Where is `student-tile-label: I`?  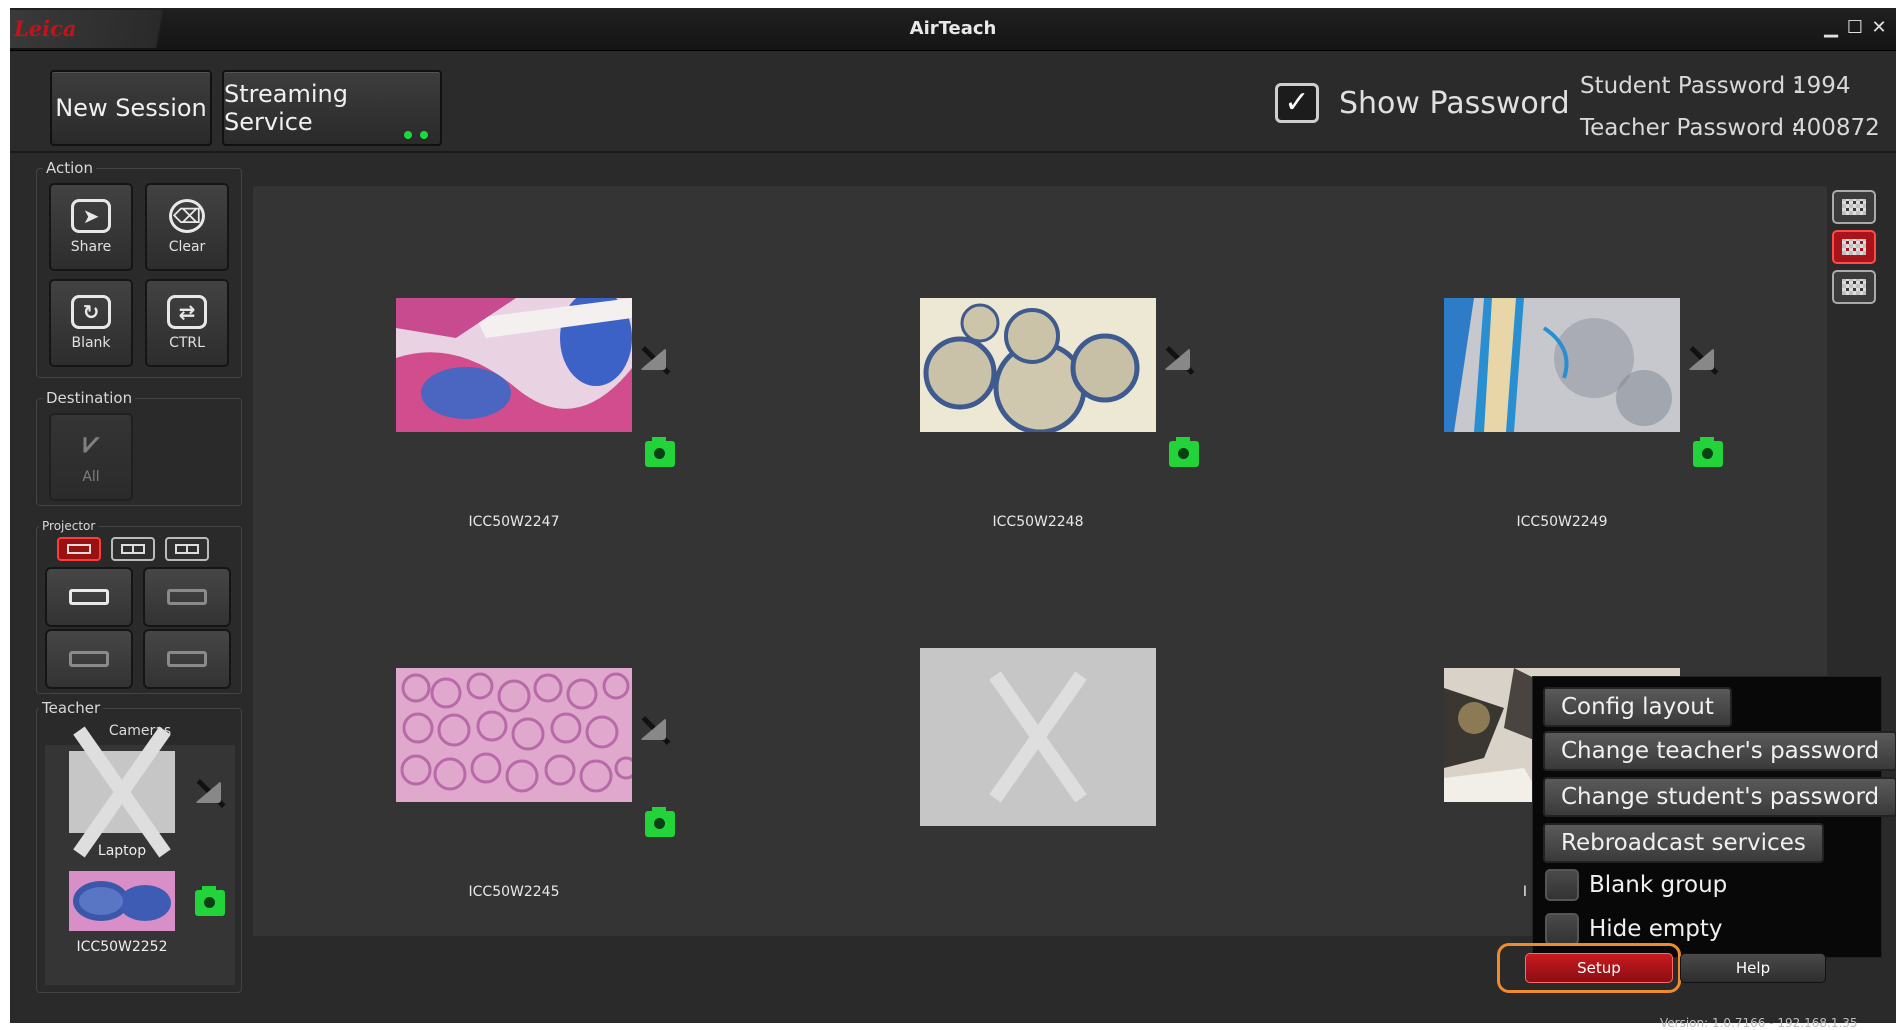 student-tile-label: I is located at coordinates (1524, 892).